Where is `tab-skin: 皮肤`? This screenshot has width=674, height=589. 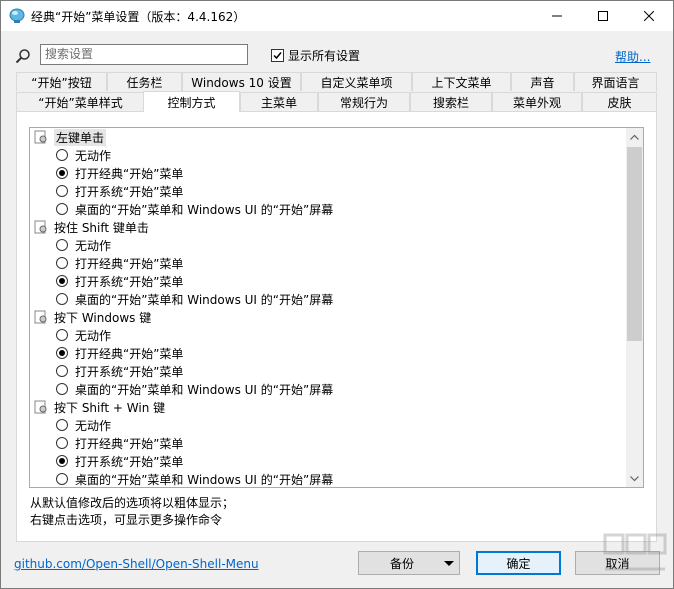
tab-skin: 皮肤 is located at coordinates (619, 101).